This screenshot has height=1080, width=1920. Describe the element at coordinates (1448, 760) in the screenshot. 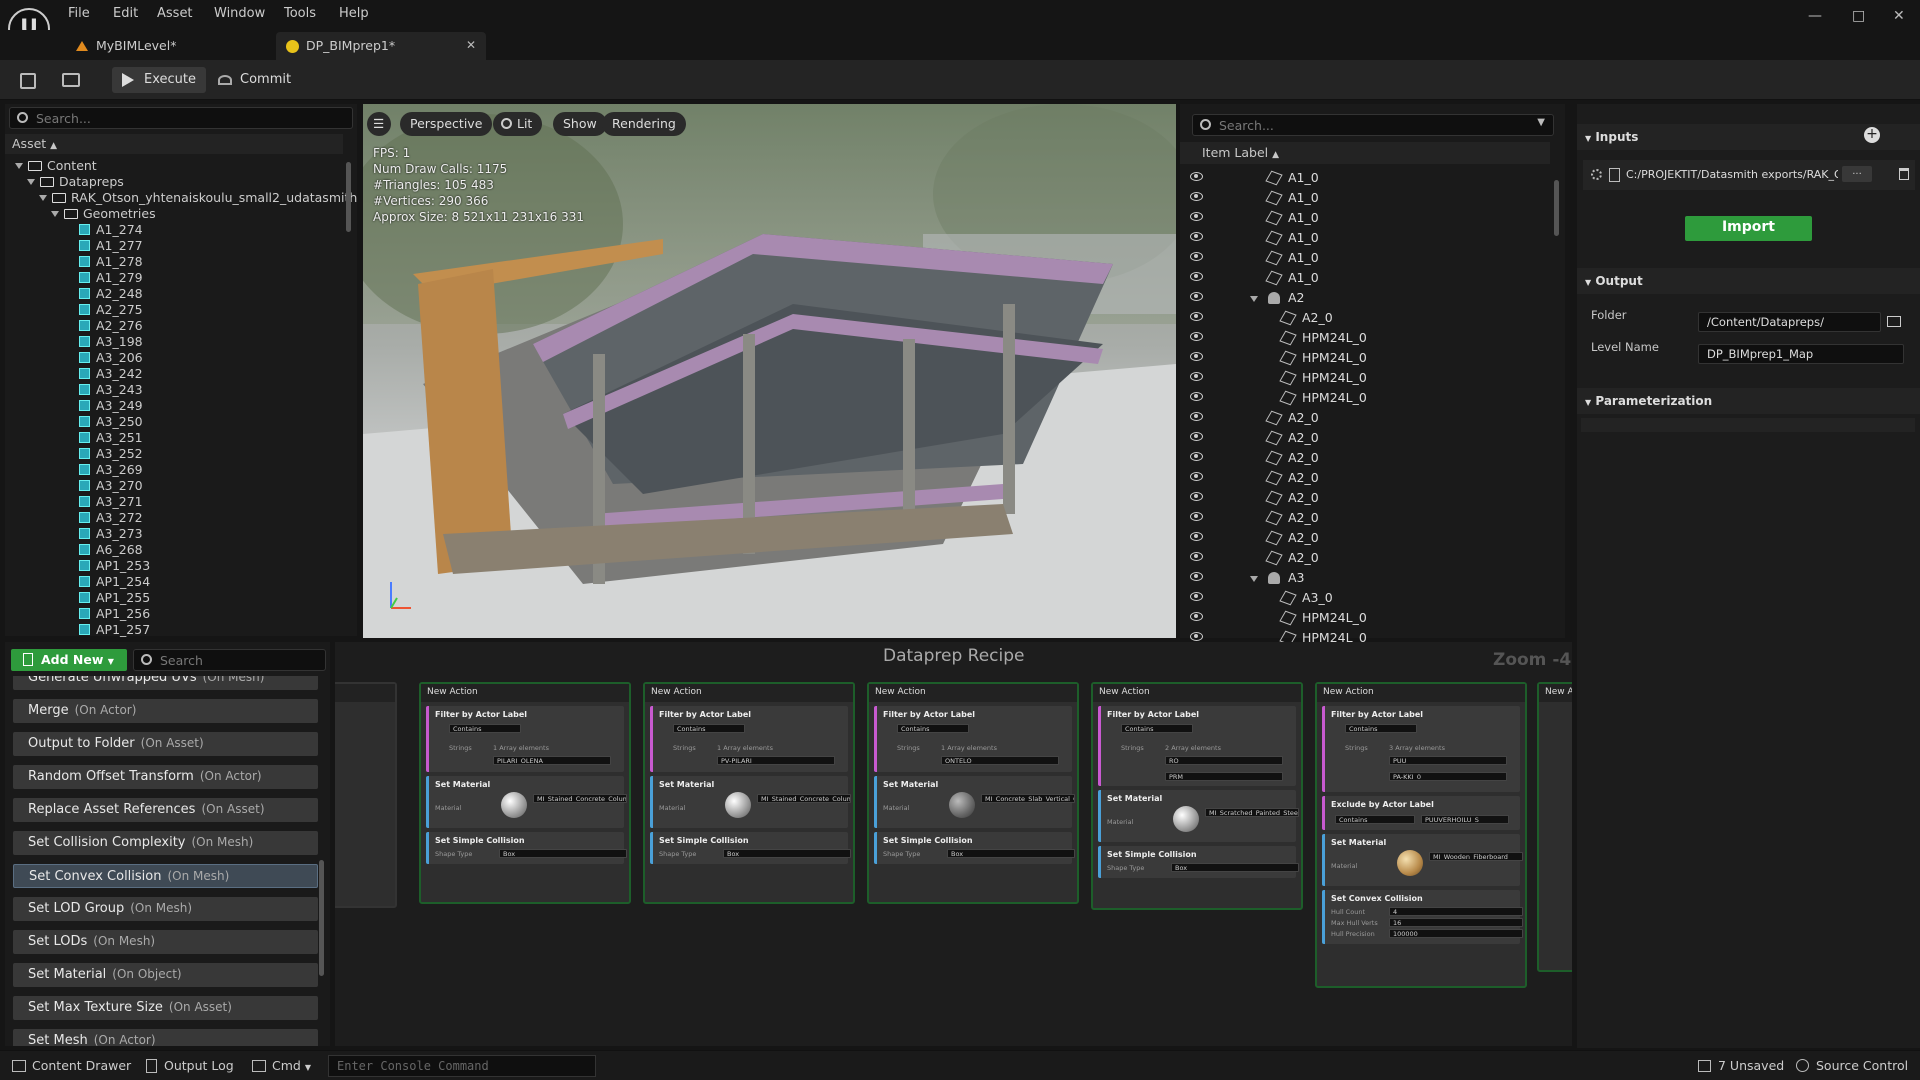

I see `string-value-field: PUU` at that location.